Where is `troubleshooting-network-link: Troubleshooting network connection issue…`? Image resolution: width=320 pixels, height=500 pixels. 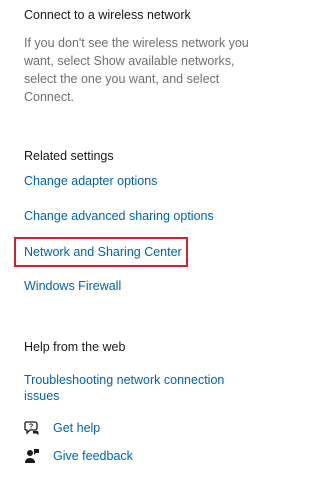
troubleshooting-network-link: Troubleshooting network connection issue… is located at coordinates (136, 388).